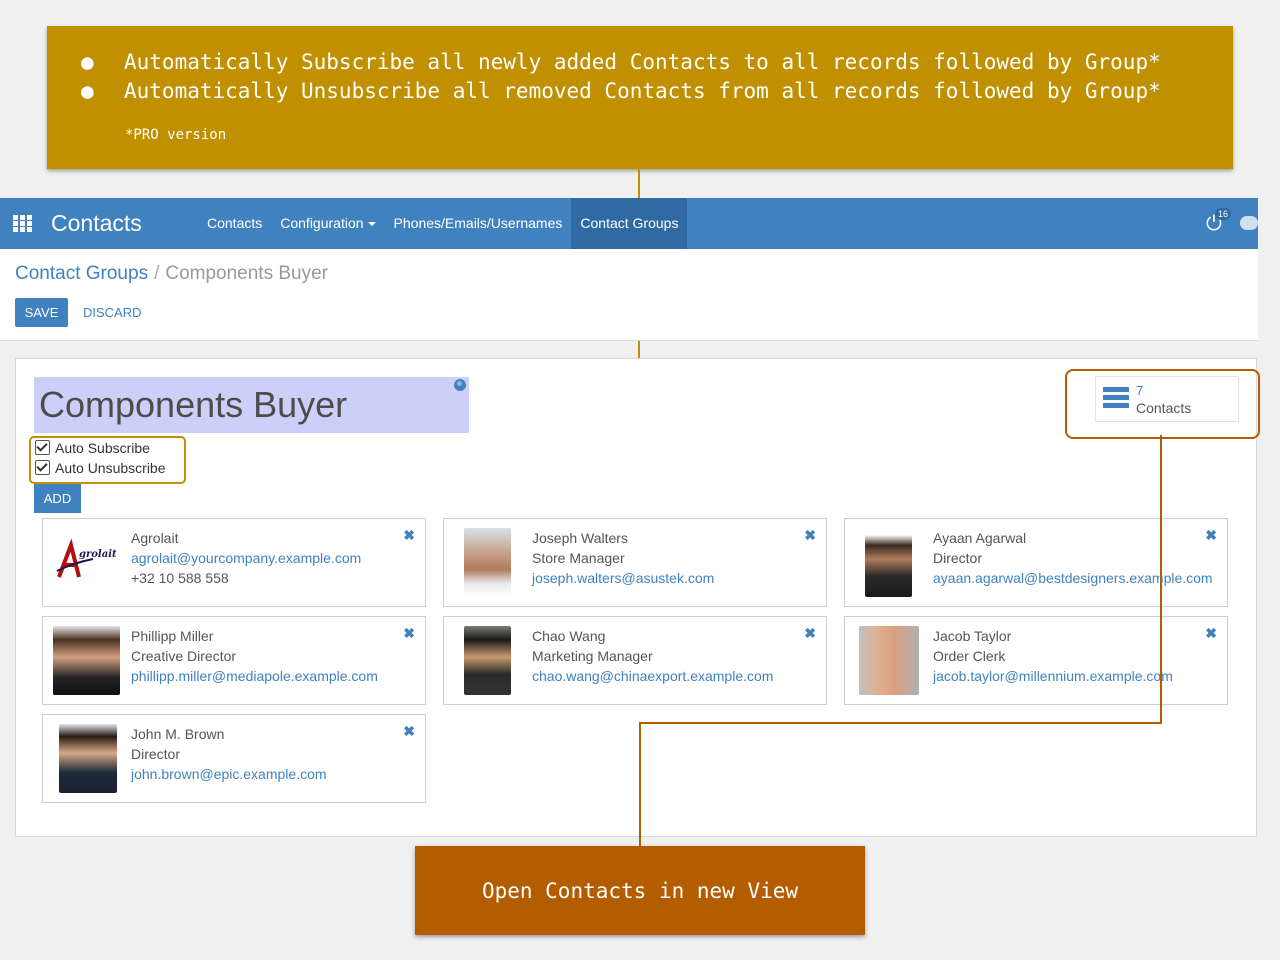 This screenshot has width=1280, height=960. I want to click on contact-title: Order Clerk, so click(969, 656).